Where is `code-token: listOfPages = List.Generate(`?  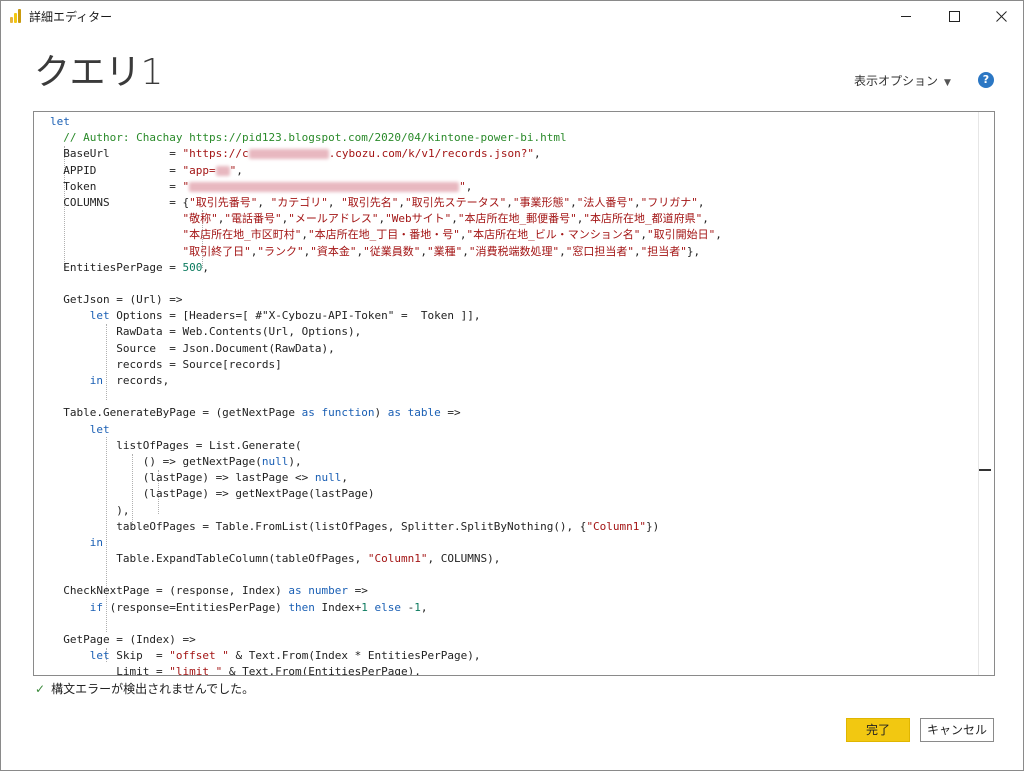 code-token: listOfPages = List.Generate( is located at coordinates (176, 445).